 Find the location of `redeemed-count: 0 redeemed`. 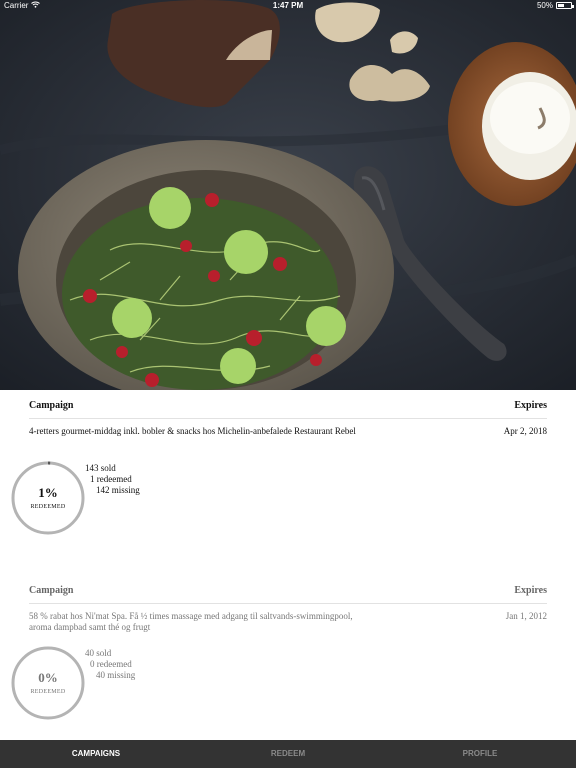

redeemed-count: 0 redeemed is located at coordinates (111, 664).